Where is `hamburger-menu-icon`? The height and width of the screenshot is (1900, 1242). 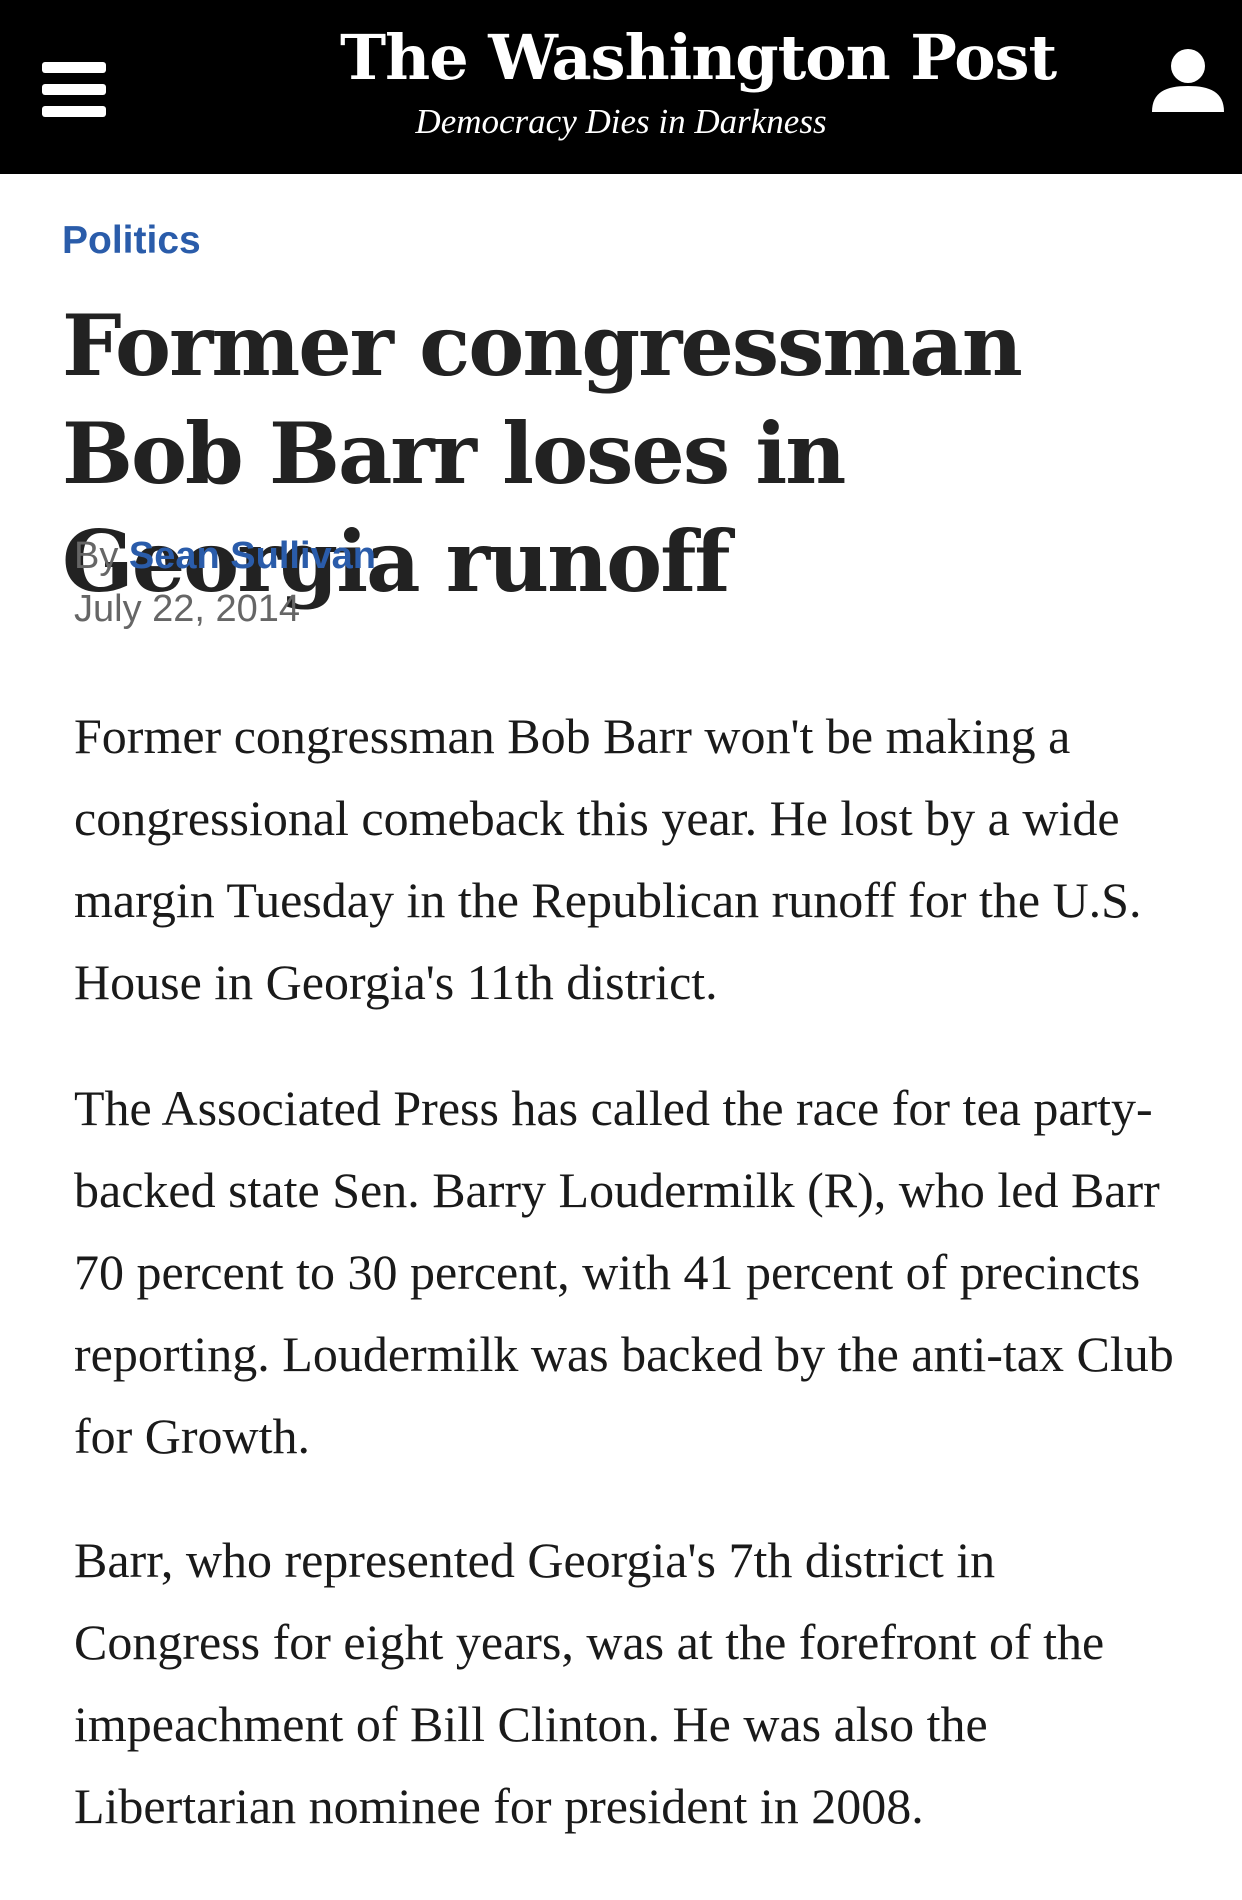
hamburger-menu-icon is located at coordinates (74, 90).